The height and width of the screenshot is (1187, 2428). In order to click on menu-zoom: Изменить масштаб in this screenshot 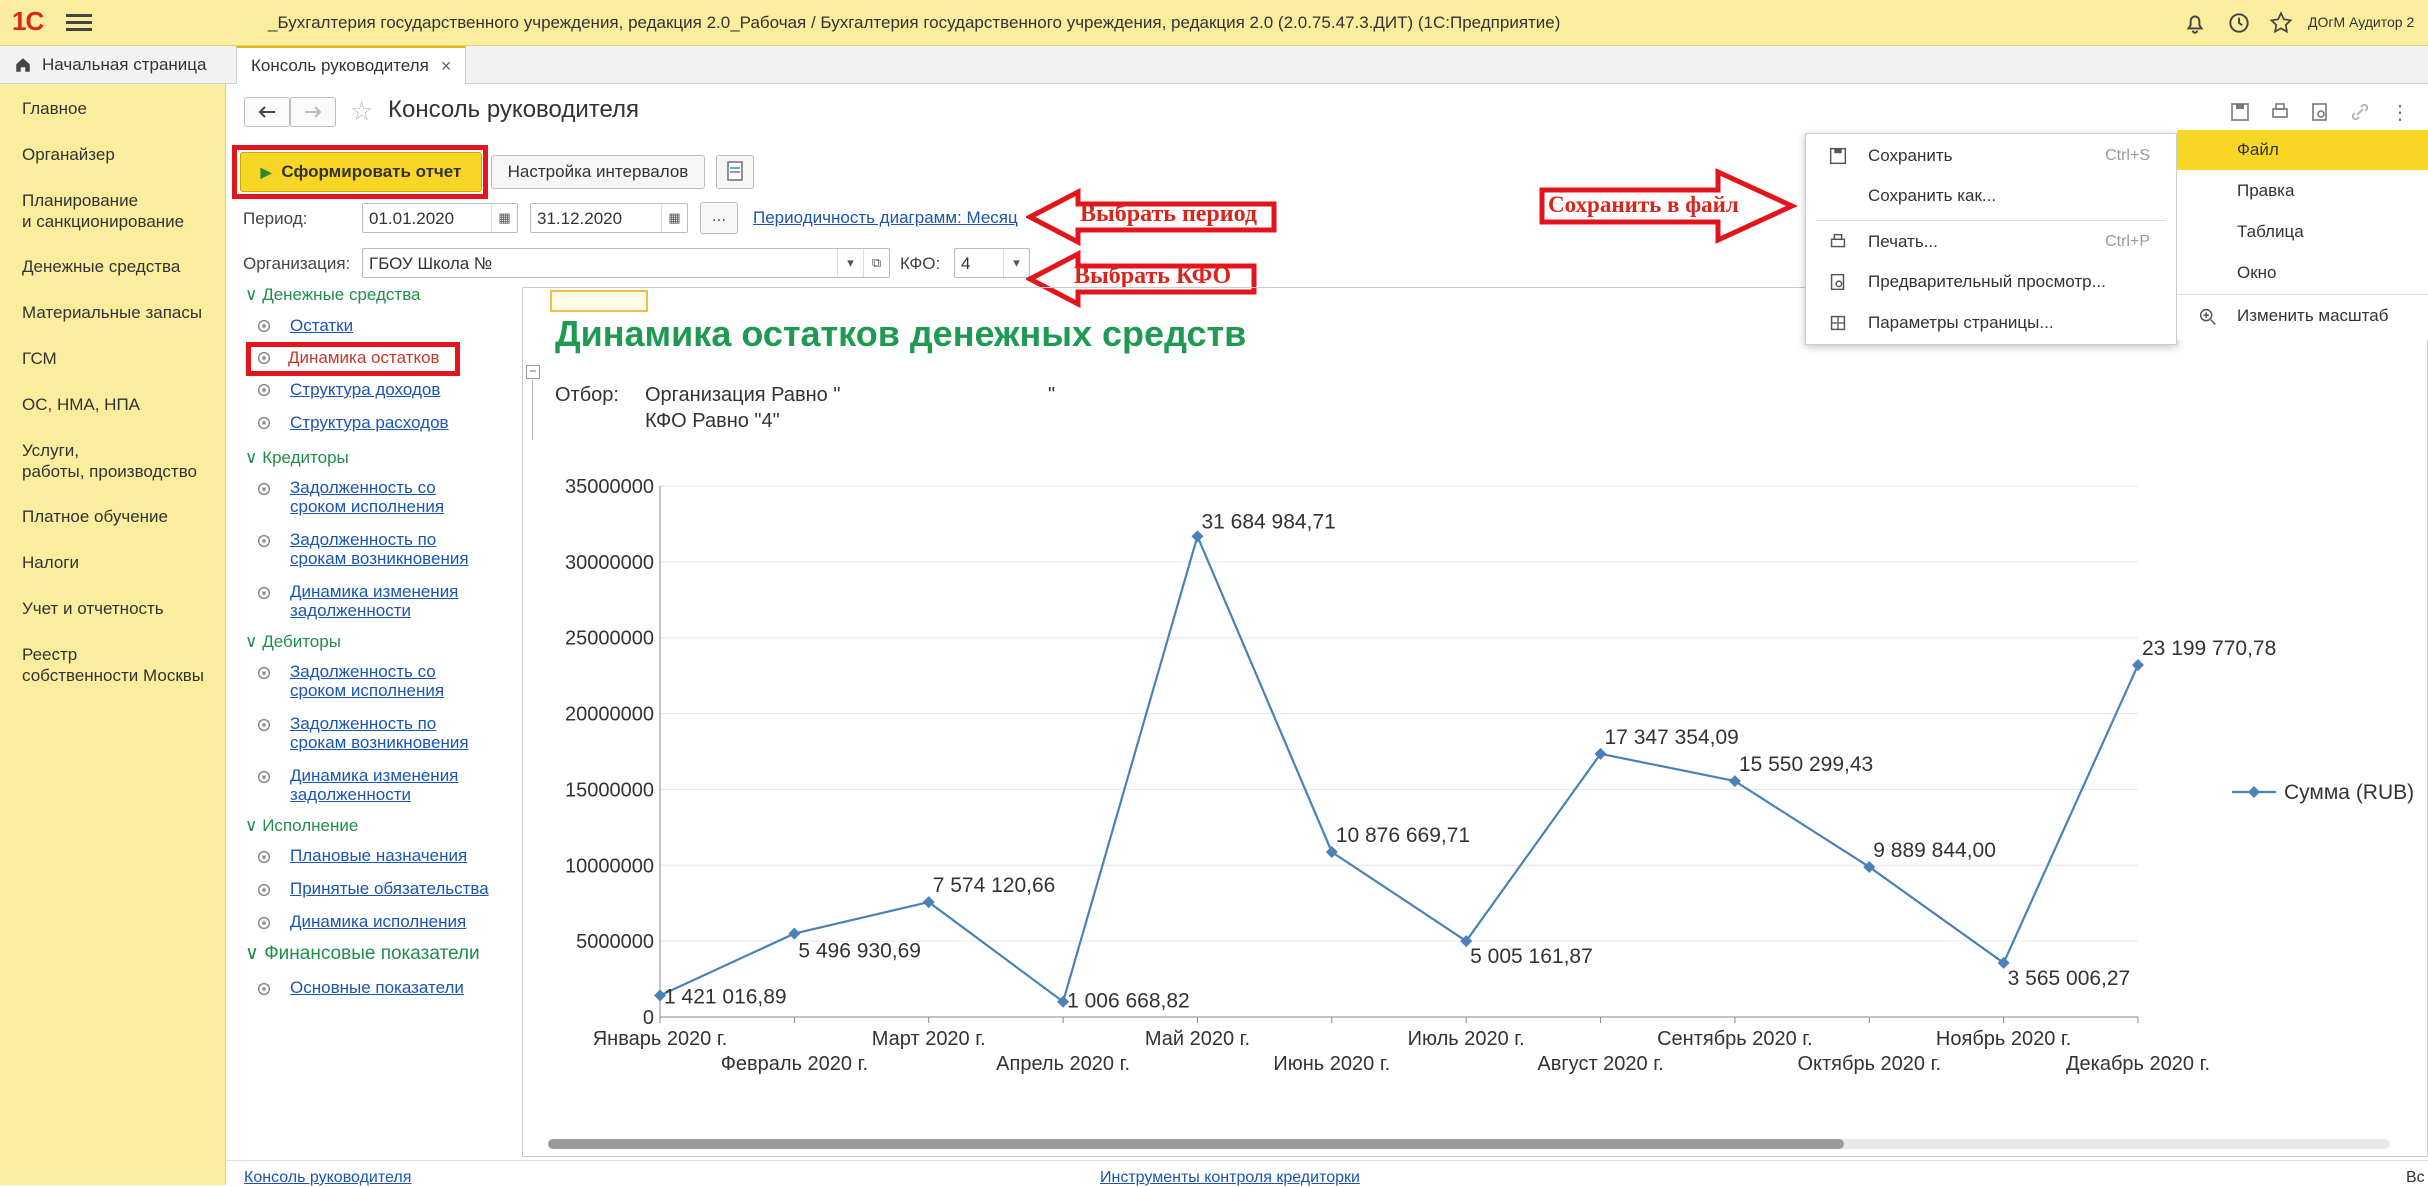, I will do `click(2302, 316)`.